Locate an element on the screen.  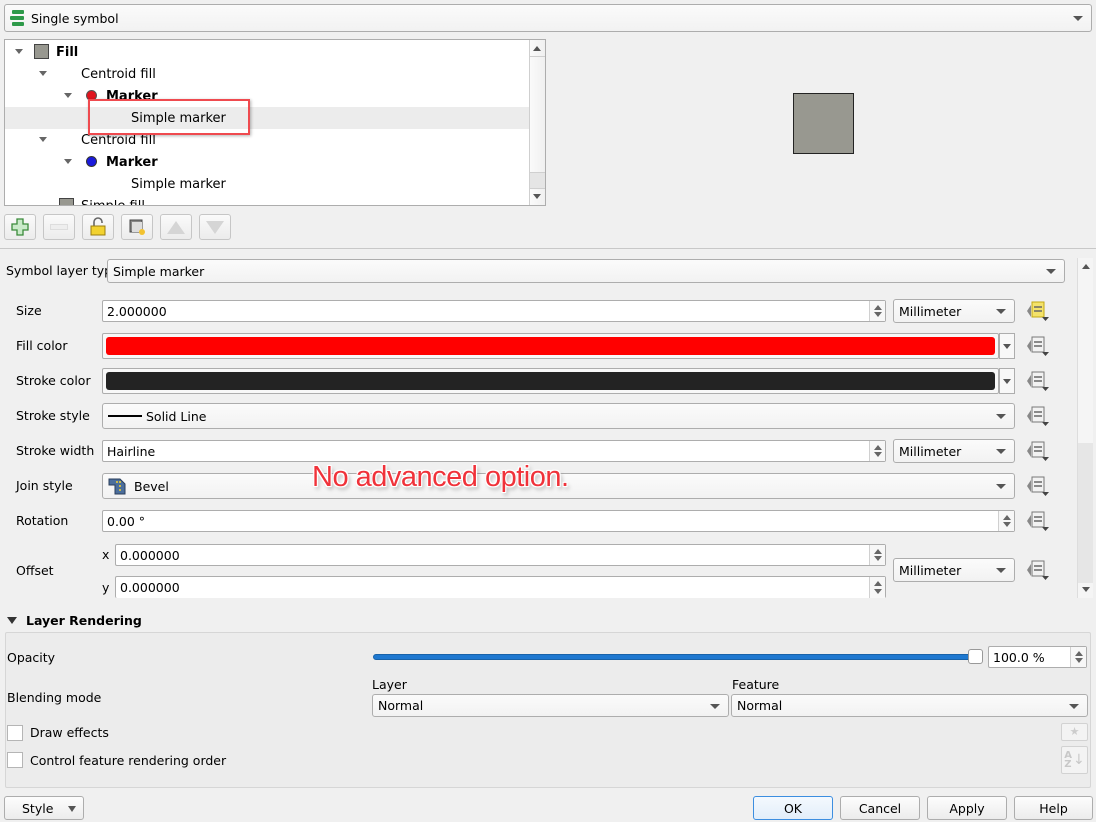
symbol-layer-type-combo: Simple marker is located at coordinates (586, 271).